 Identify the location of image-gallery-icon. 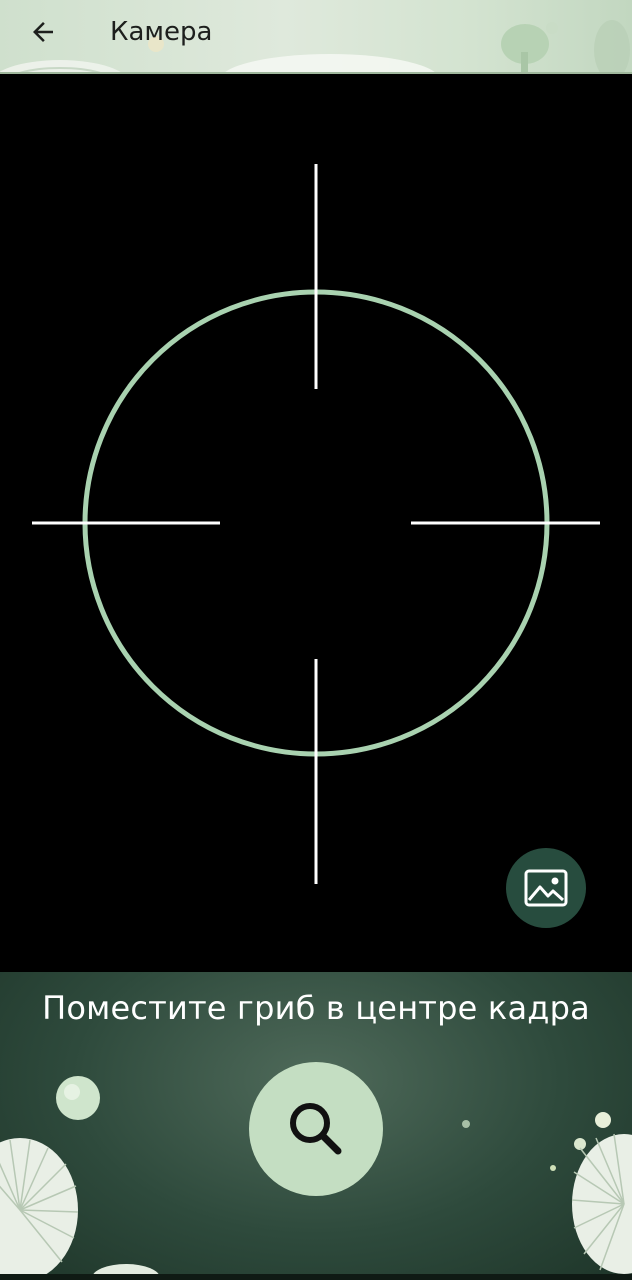
(546, 888).